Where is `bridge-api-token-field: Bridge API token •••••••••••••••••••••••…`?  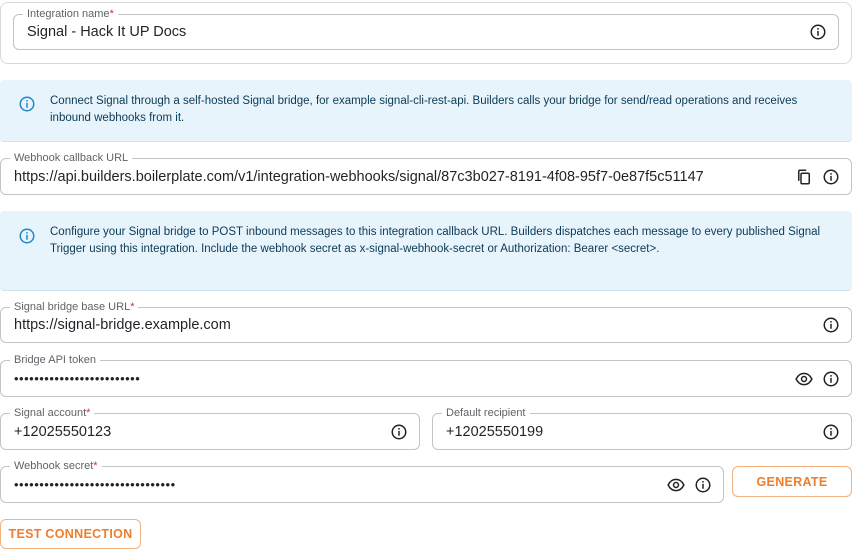
bridge-api-token-field: Bridge API token •••••••••••••••••••••••… is located at coordinates (426, 375).